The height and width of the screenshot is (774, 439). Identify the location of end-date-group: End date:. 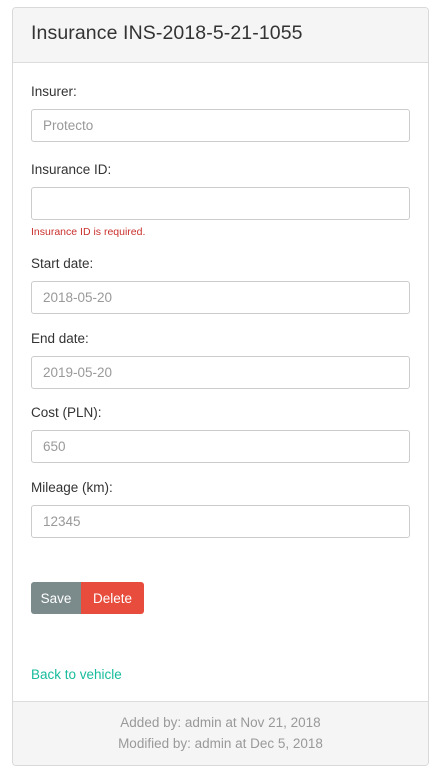
(220, 367).